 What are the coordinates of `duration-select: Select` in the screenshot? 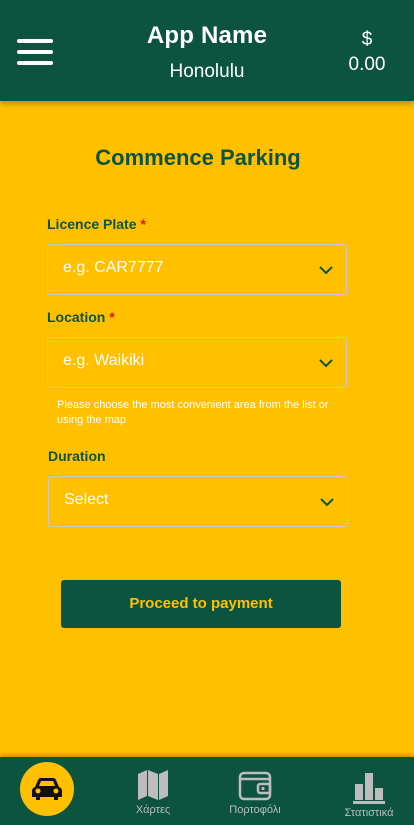 It's located at (198, 501).